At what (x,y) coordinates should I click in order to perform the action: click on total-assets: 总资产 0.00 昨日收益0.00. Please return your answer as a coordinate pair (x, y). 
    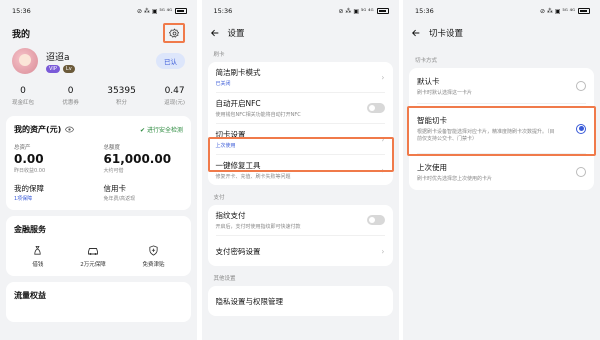
    Looking at the image, I should click on (54, 158).